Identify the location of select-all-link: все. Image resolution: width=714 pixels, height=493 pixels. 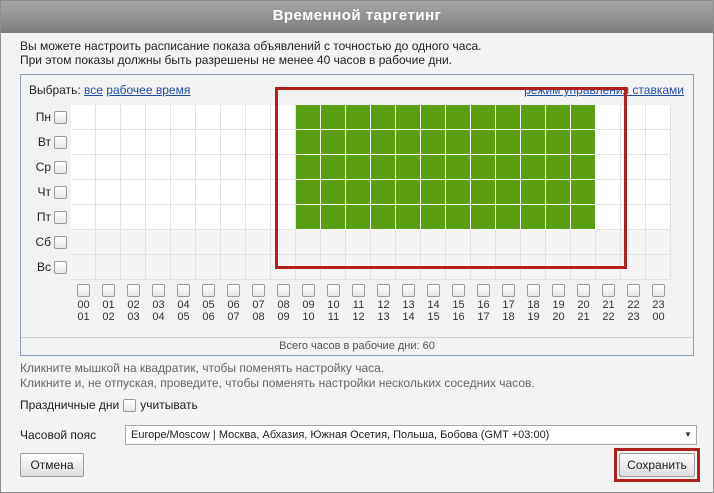
(93, 90).